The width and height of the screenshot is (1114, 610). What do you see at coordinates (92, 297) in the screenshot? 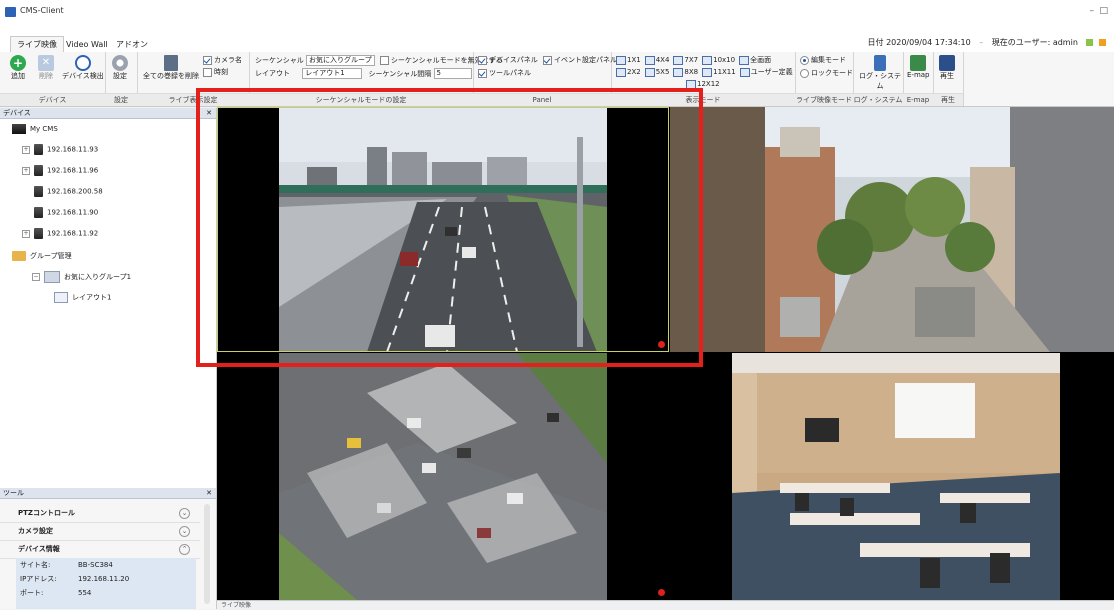
I see `layout-label: レイアウト1` at bounding box center [92, 297].